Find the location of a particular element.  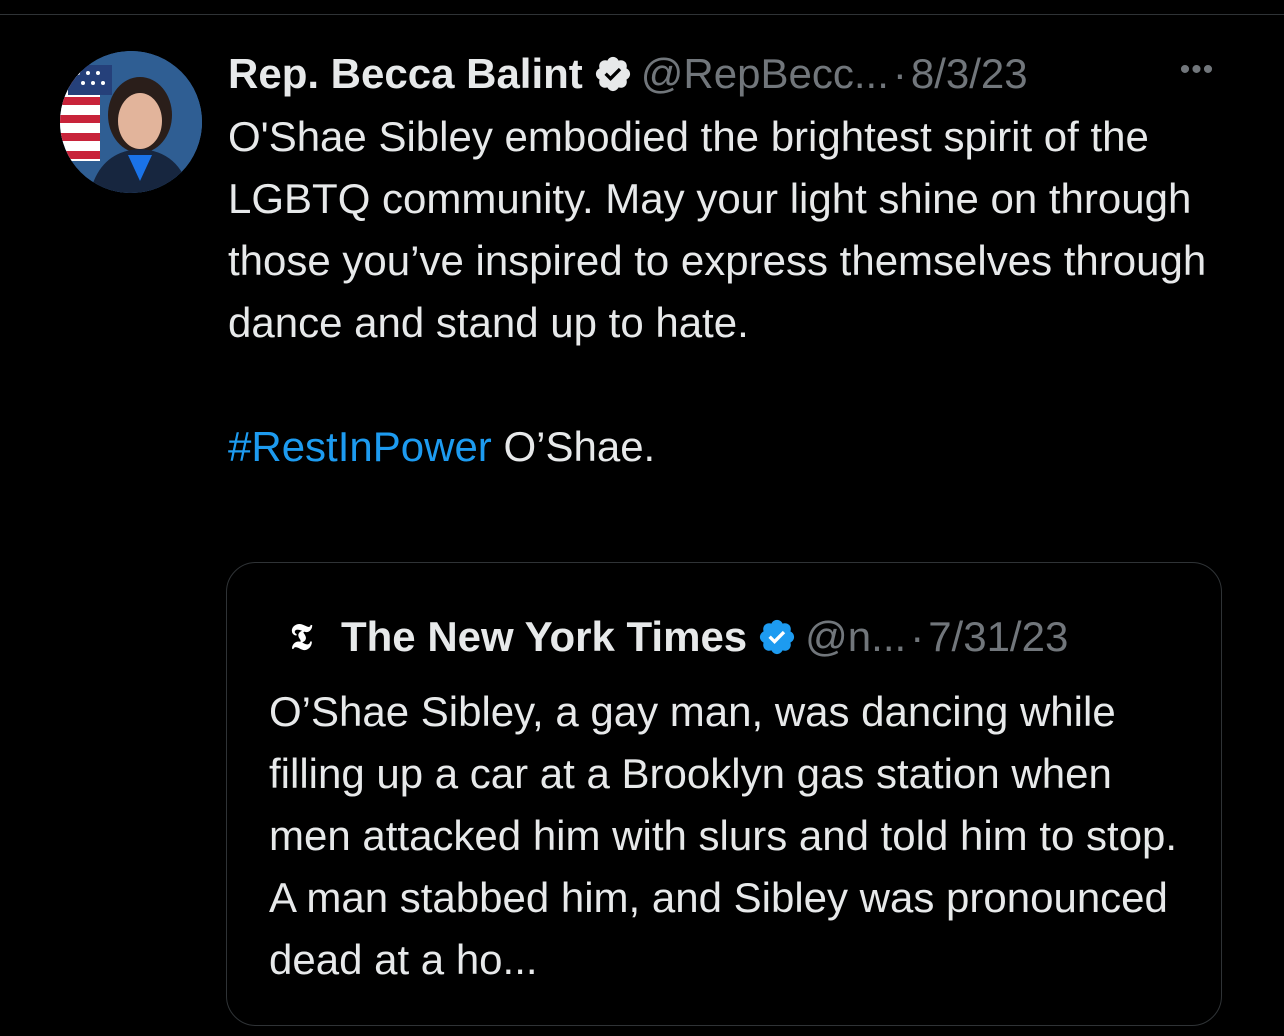

verified-badge-icon is located at coordinates (613, 74).